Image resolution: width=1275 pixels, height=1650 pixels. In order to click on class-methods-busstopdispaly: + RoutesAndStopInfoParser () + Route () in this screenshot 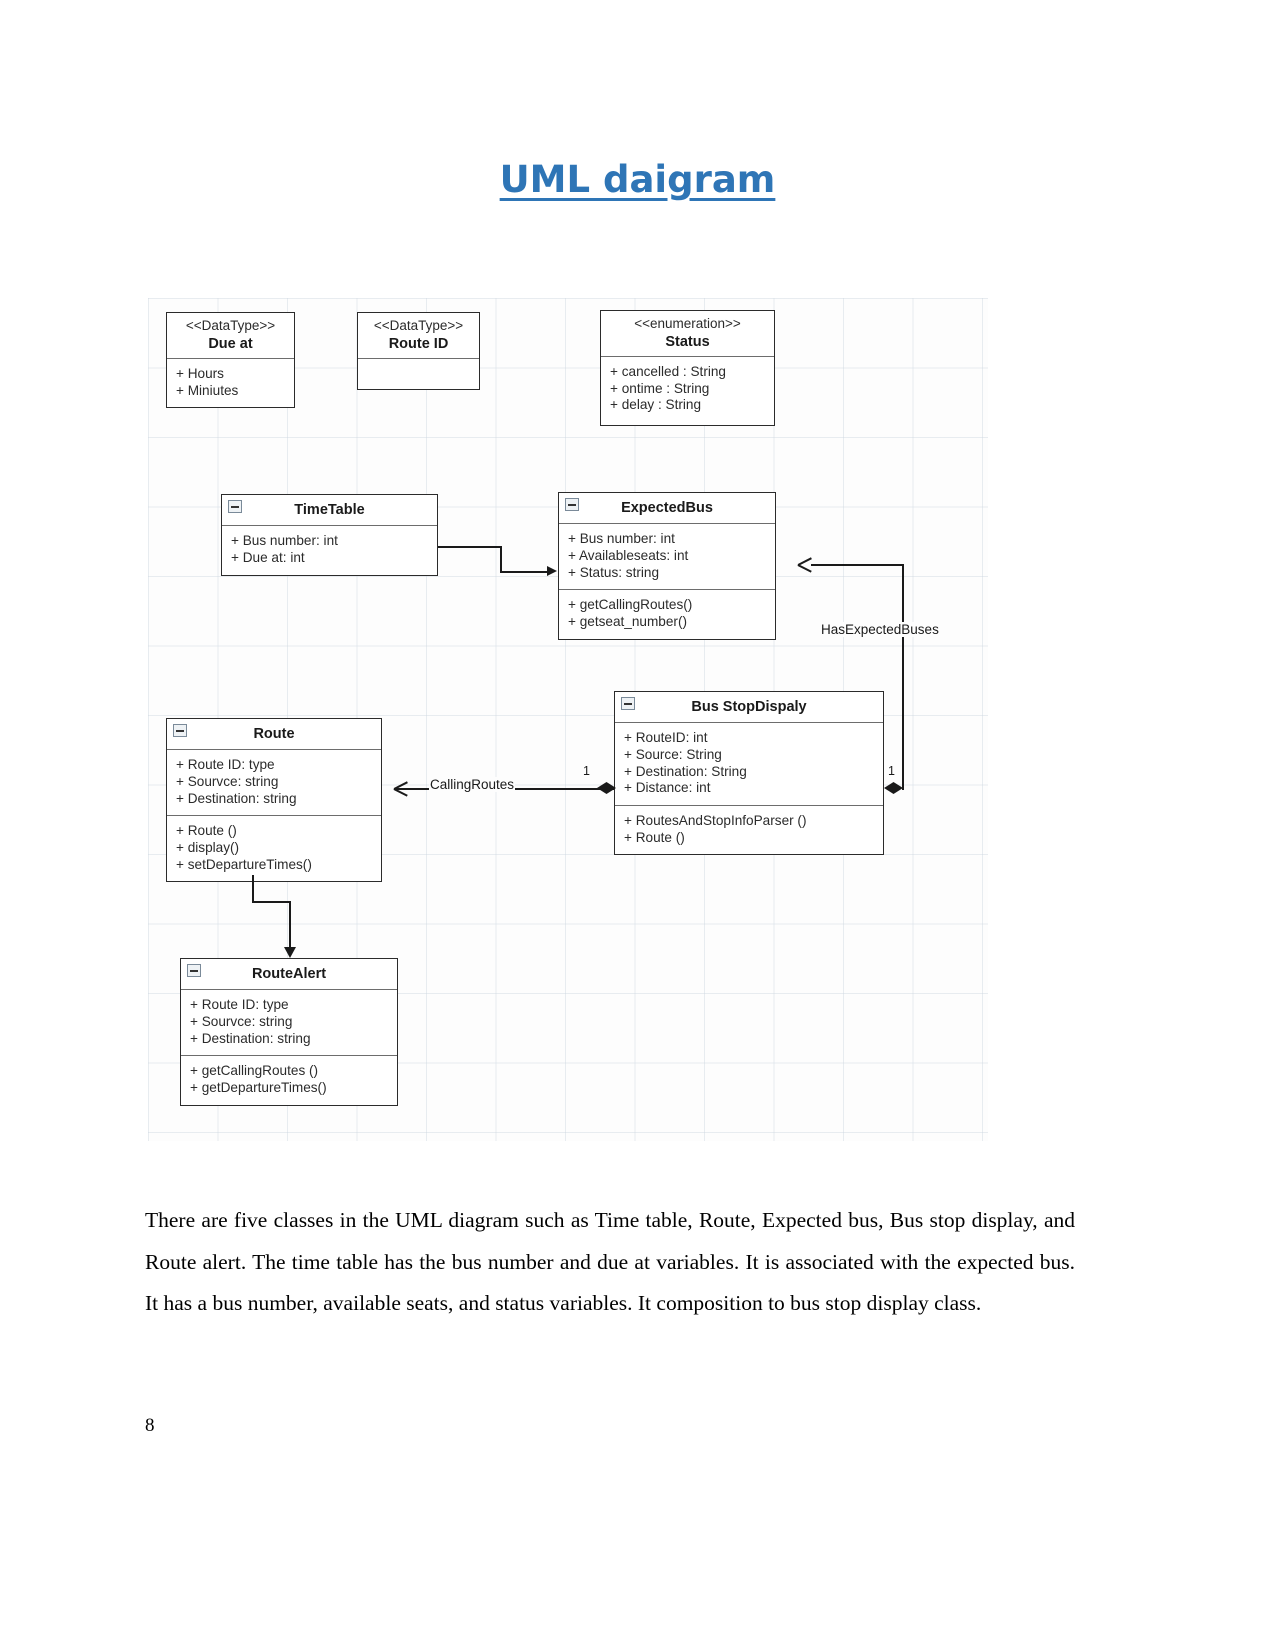, I will do `click(749, 829)`.